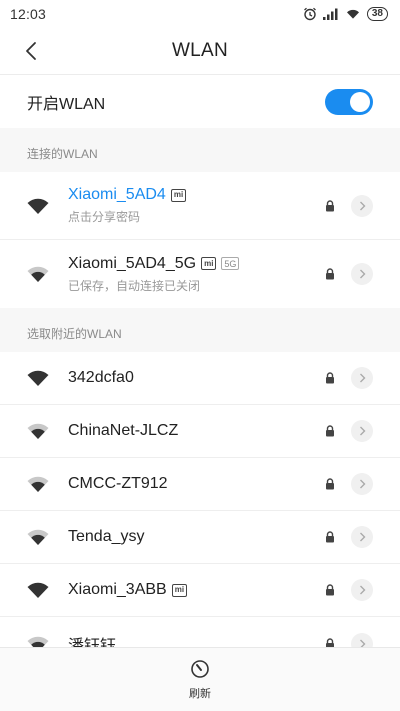 The image size is (400, 711). I want to click on network-text: Xiaomi_3ABB mi, so click(196, 590).